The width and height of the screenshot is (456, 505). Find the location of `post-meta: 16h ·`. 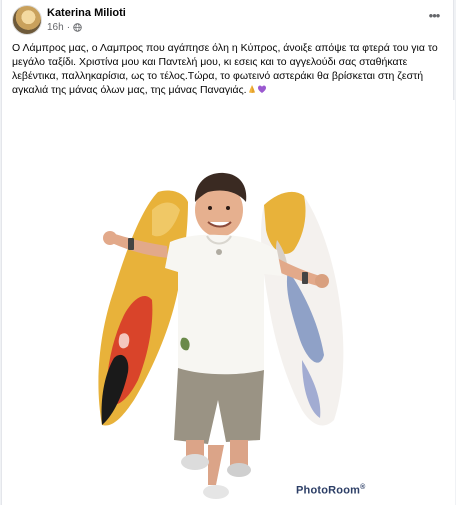

post-meta: 16h · is located at coordinates (64, 27).